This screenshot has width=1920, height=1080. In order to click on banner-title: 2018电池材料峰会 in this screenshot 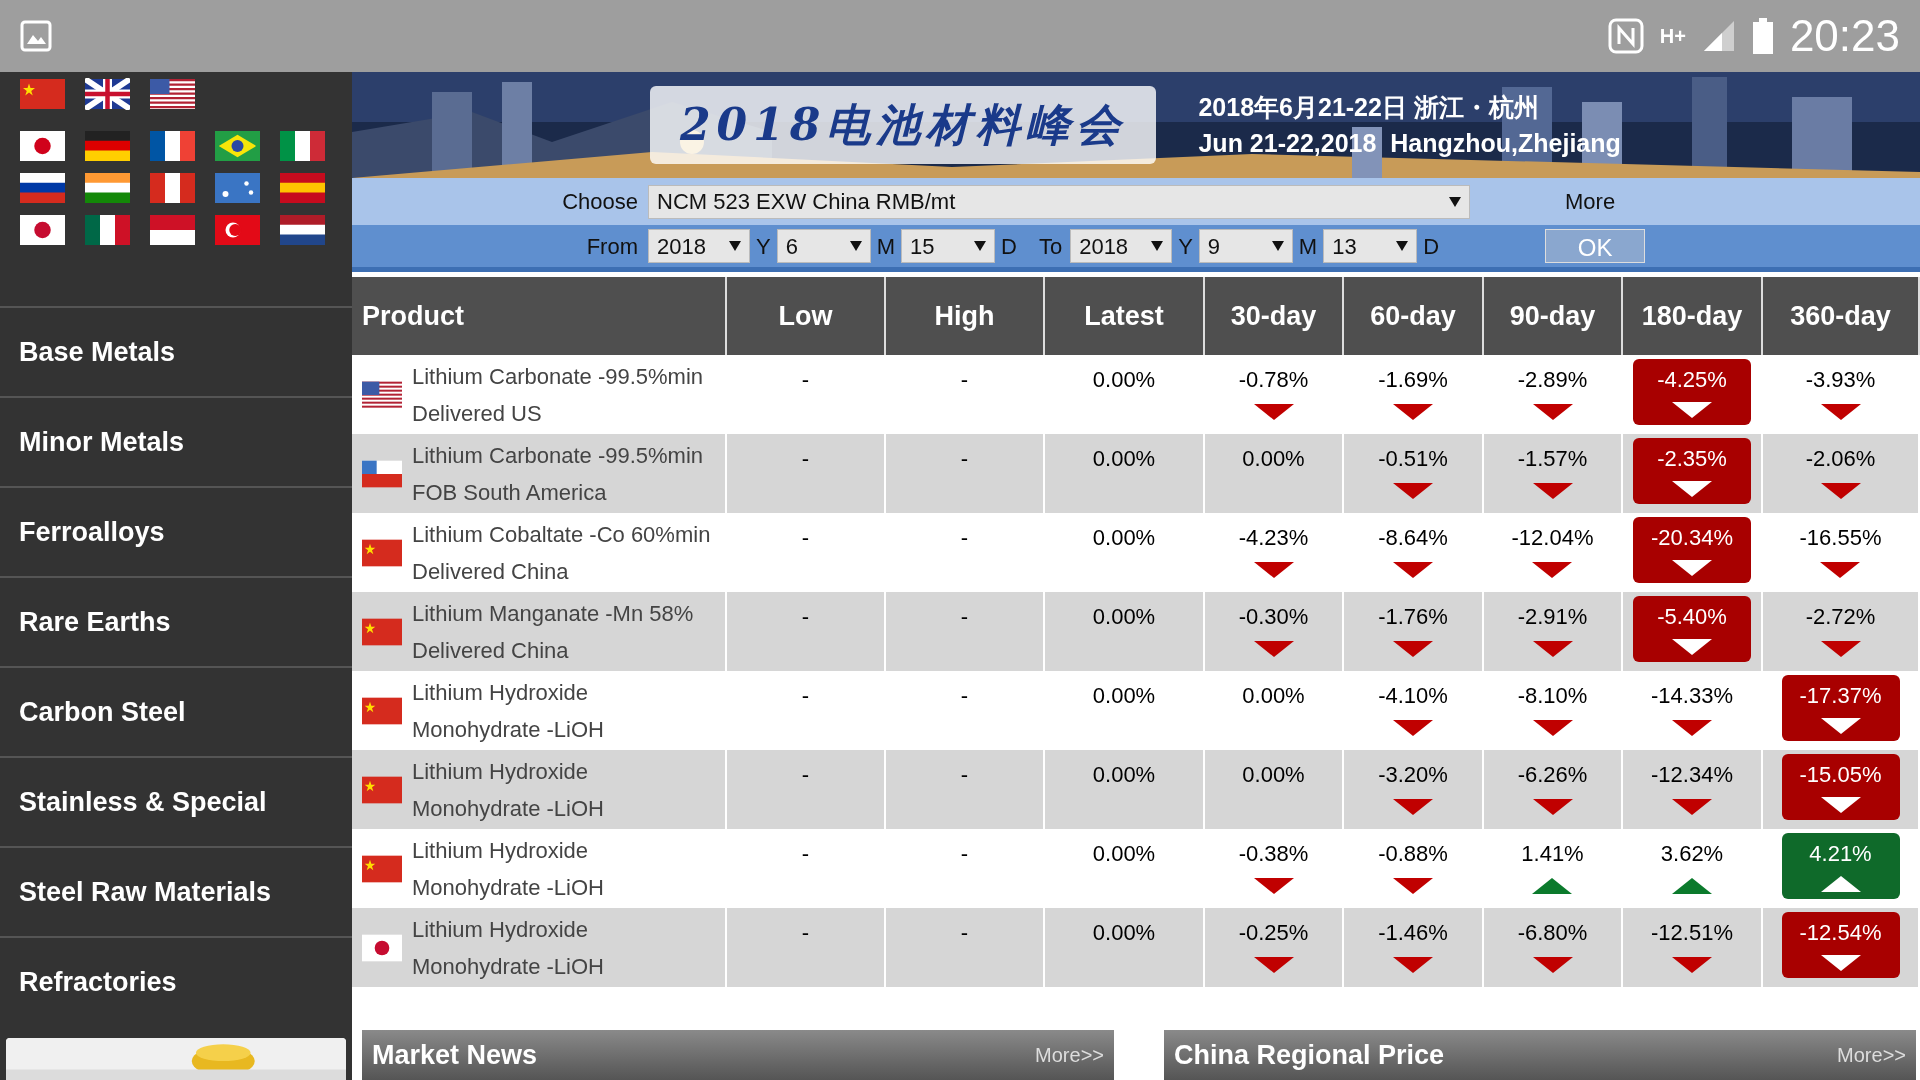, I will do `click(903, 125)`.